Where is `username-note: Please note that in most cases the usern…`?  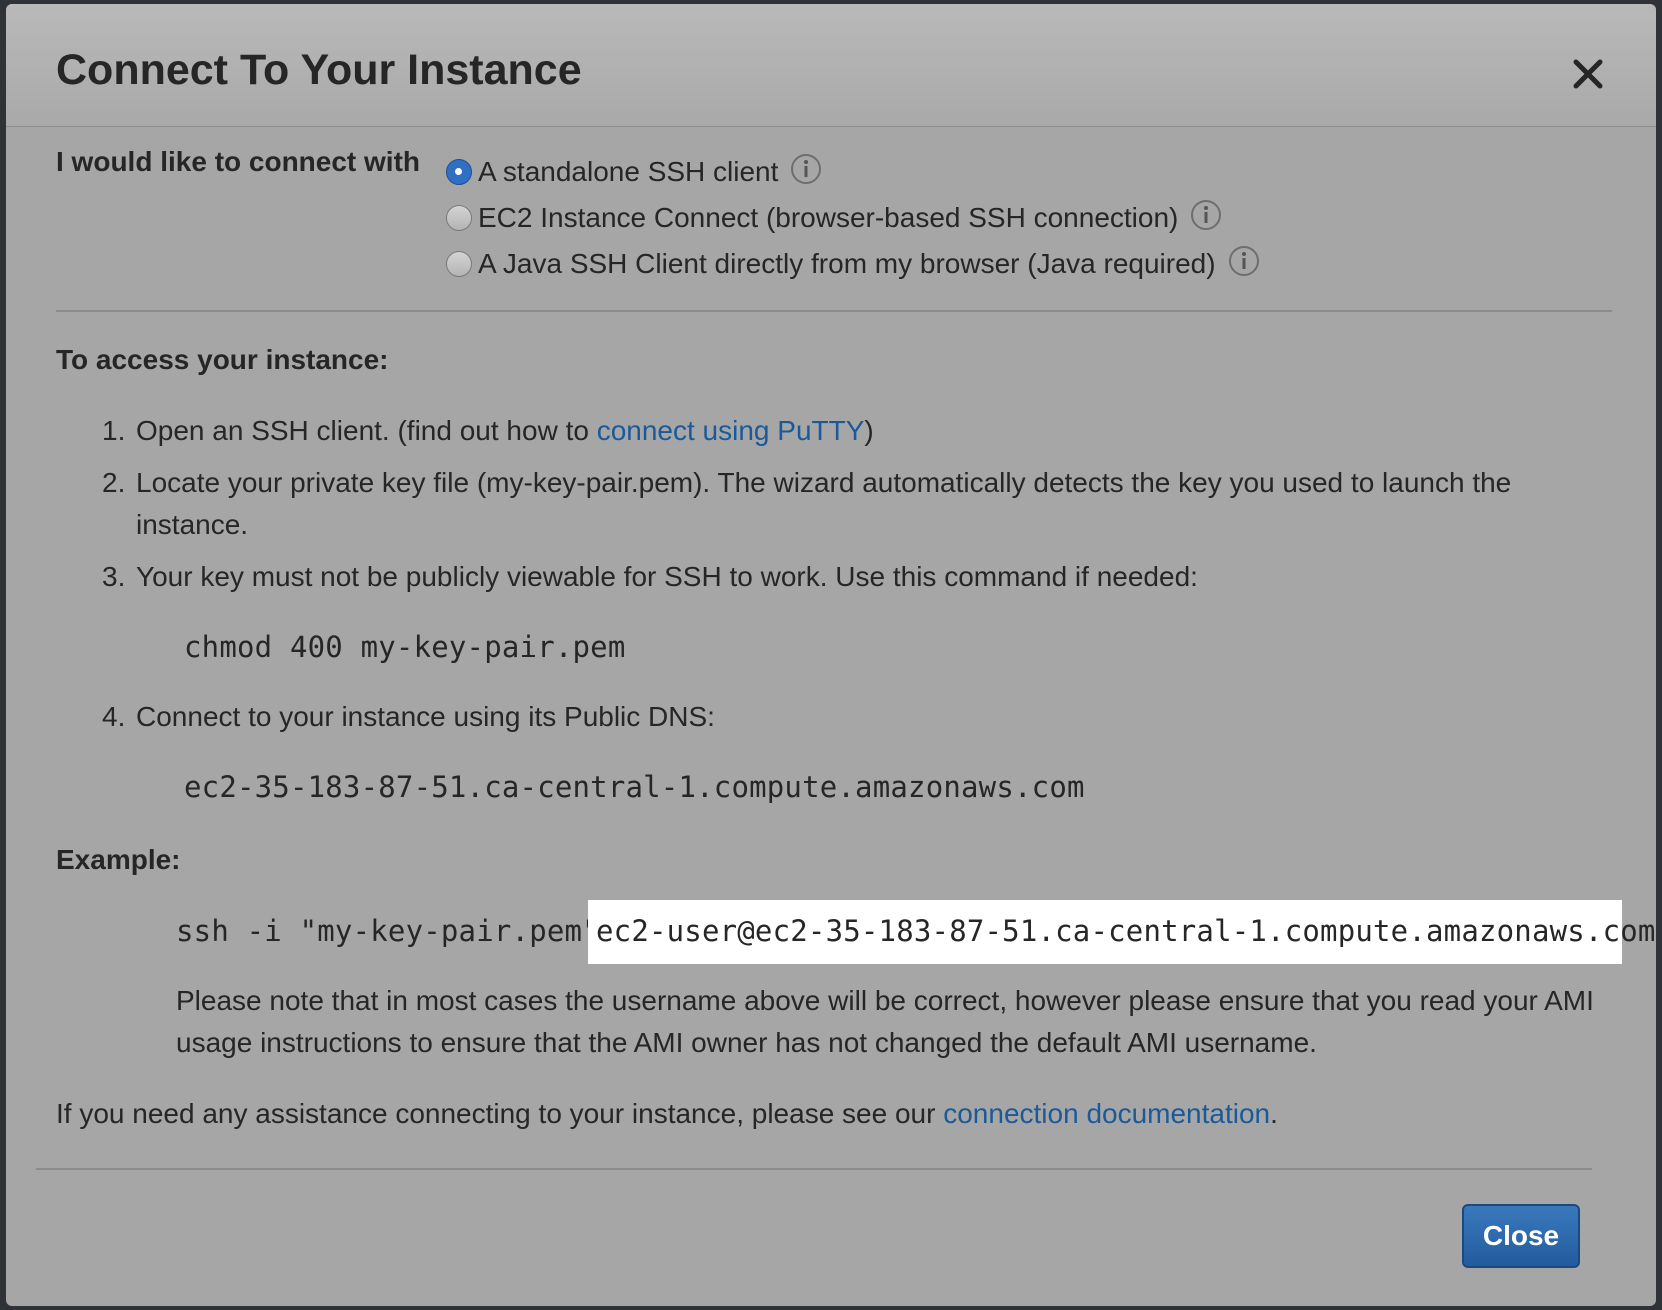
username-note: Please note that in most cases the usern… is located at coordinates (885, 1021).